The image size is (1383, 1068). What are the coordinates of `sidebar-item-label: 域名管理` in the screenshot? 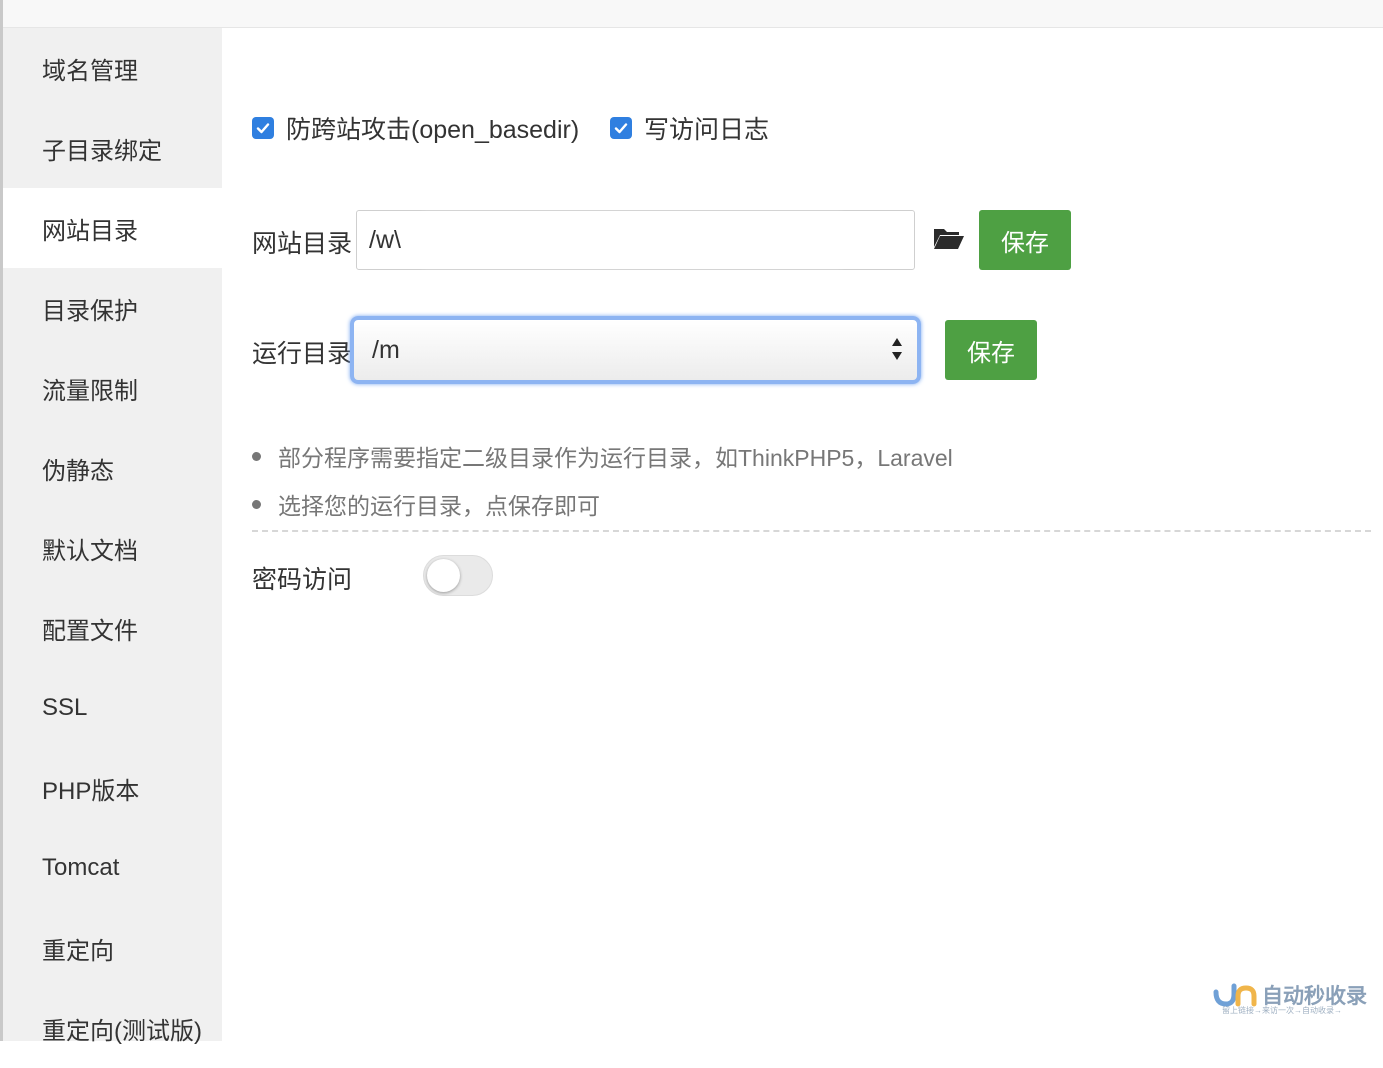 It's located at (90, 71).